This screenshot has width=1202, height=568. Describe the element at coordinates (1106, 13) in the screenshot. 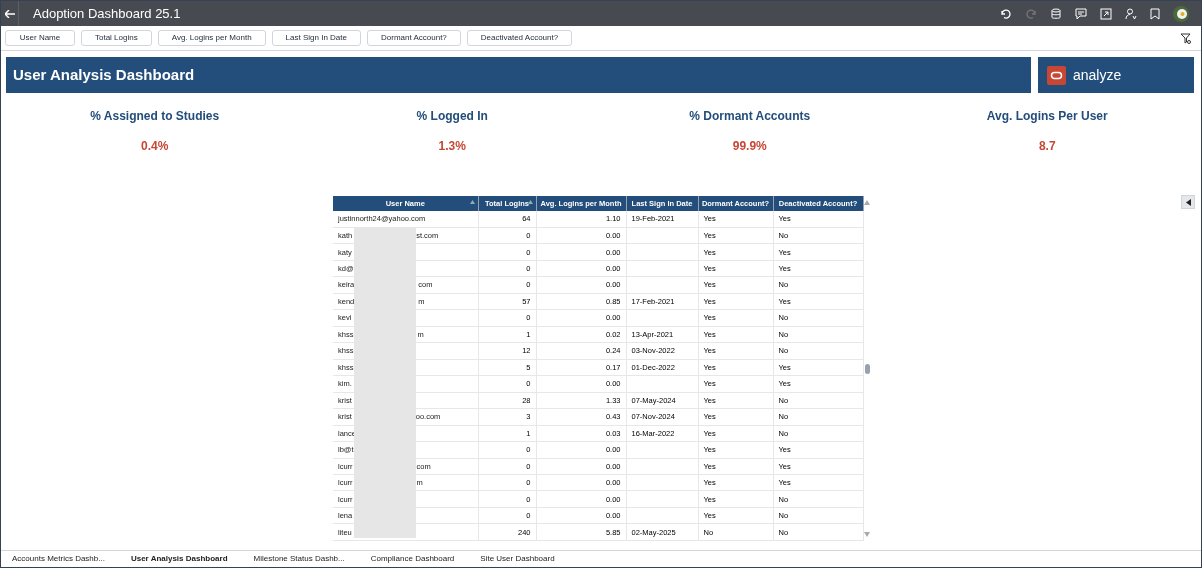

I see `export-icon` at that location.